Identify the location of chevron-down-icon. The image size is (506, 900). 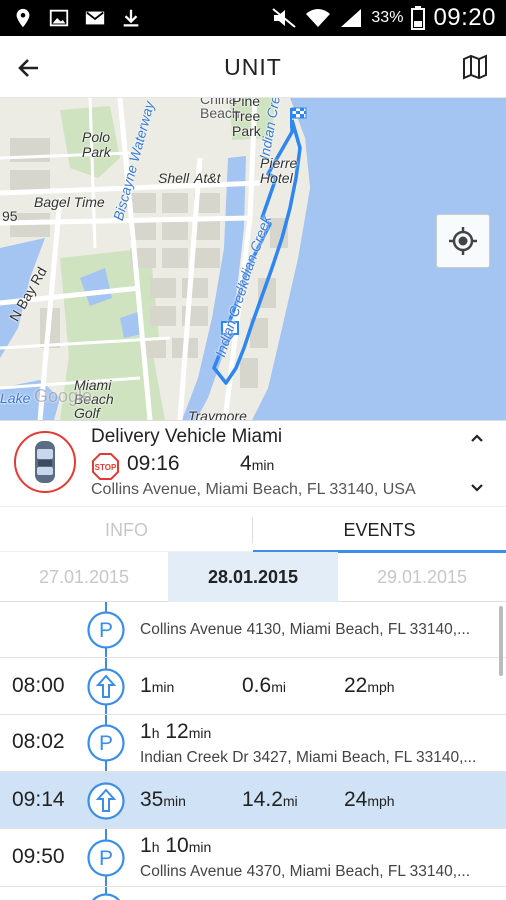
(477, 488).